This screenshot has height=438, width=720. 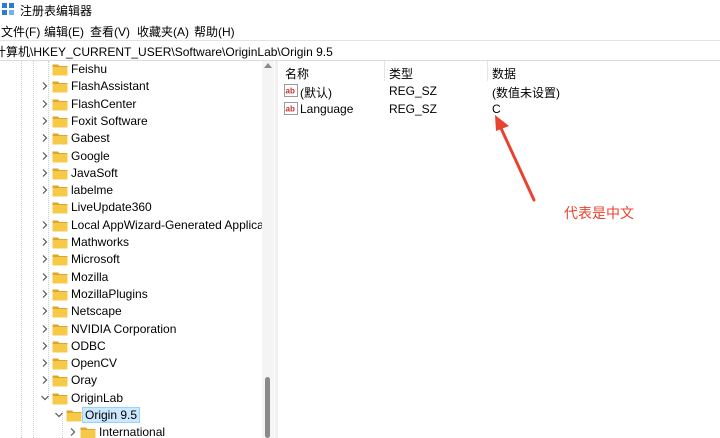 I want to click on column-header-name: 名称, so click(x=297, y=73).